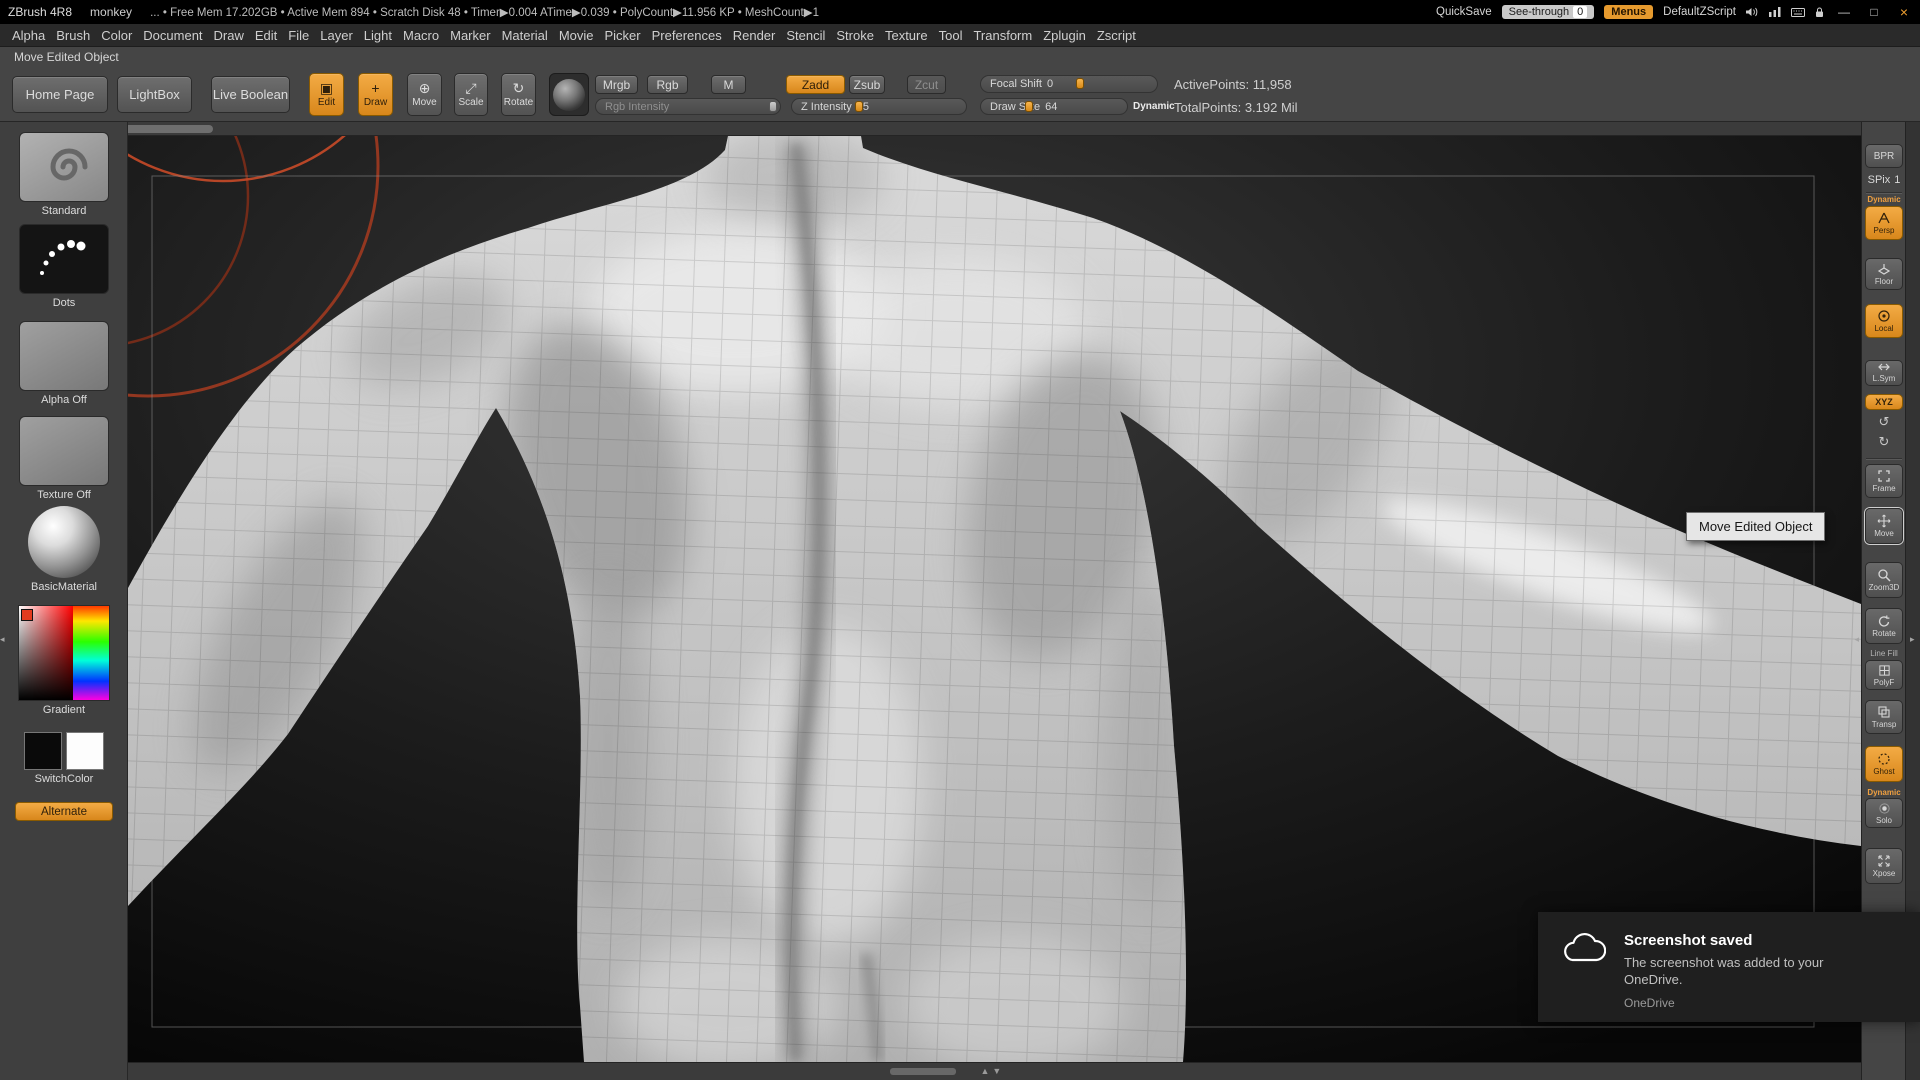  I want to click on alternate-control: Alternate, so click(64, 811).